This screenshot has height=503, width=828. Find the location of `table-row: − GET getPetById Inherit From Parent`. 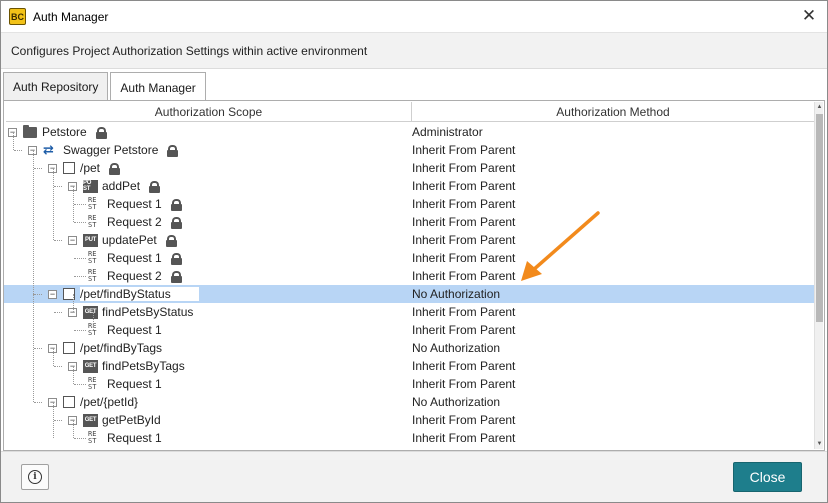

table-row: − GET getPetById Inherit From Parent is located at coordinates (409, 420).